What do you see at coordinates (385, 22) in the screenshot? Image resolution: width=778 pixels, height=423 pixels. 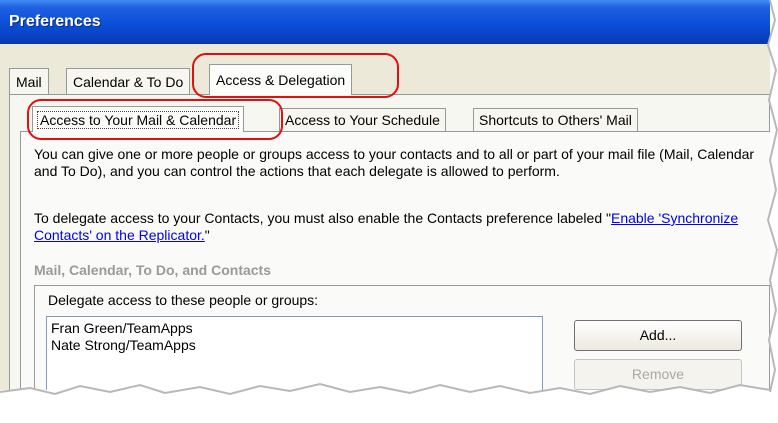 I see `title-bar: Preferences` at bounding box center [385, 22].